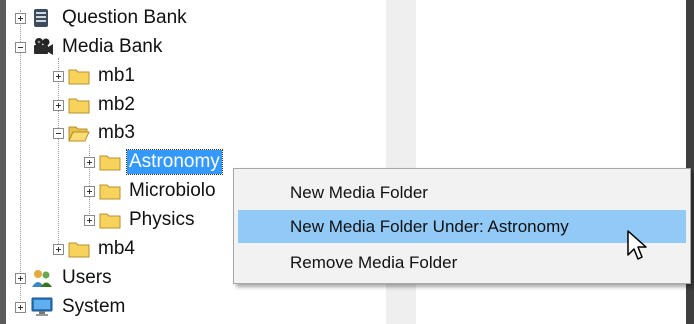 This screenshot has width=694, height=324. I want to click on tree-label: Media Bank, so click(112, 46).